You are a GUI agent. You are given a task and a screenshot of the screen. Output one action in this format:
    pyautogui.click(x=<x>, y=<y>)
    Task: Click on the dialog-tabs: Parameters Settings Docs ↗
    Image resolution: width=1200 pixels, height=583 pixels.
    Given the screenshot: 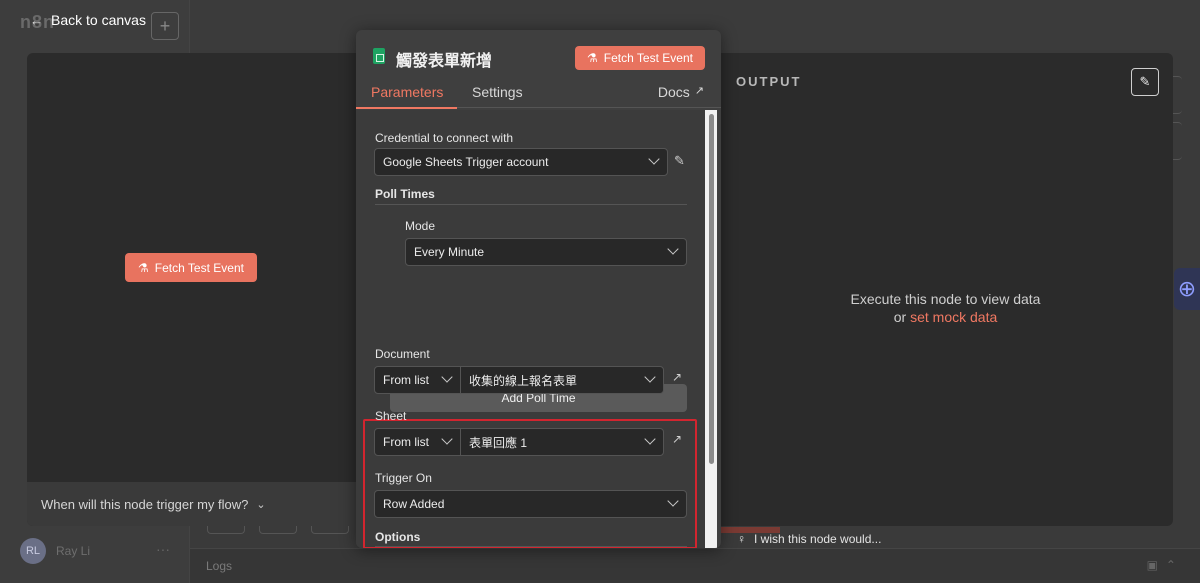 What is the action you would take?
    pyautogui.click(x=538, y=95)
    